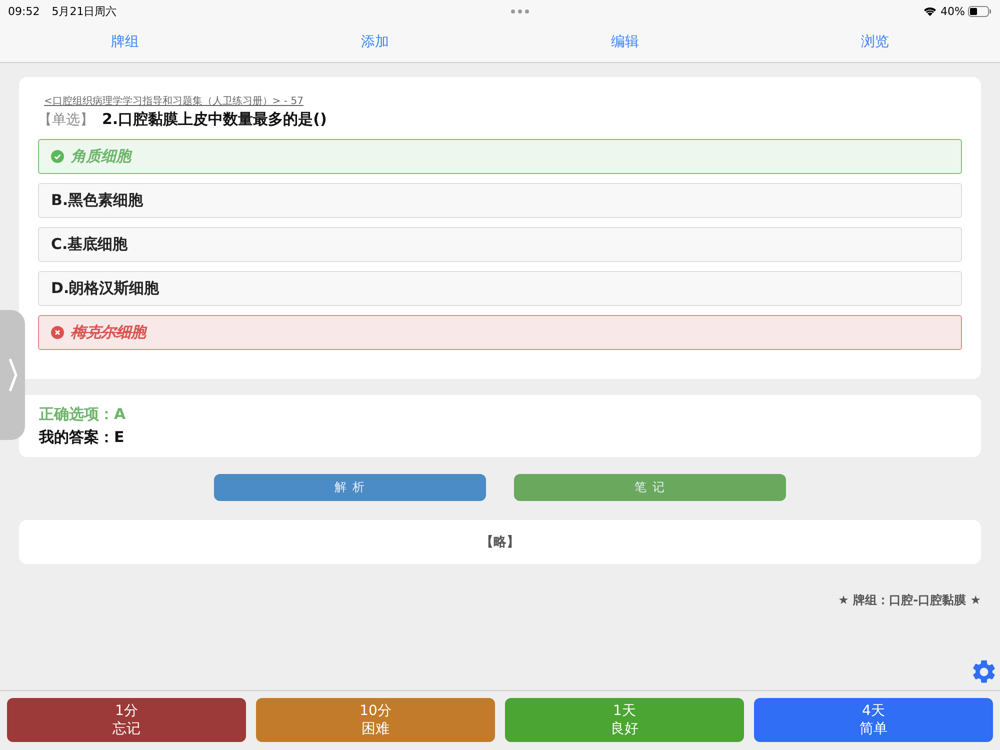  What do you see at coordinates (126, 720) in the screenshot?
I see `rating-button: 1分 忘记` at bounding box center [126, 720].